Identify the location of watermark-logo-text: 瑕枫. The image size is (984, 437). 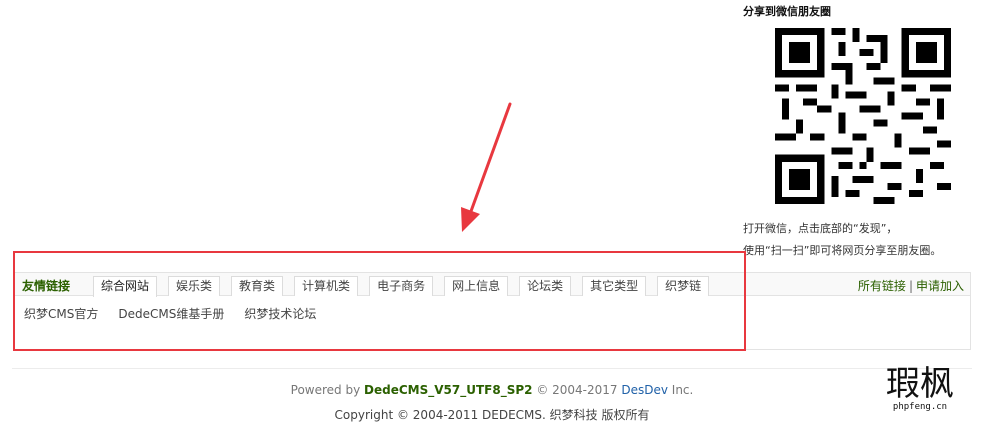
(920, 384).